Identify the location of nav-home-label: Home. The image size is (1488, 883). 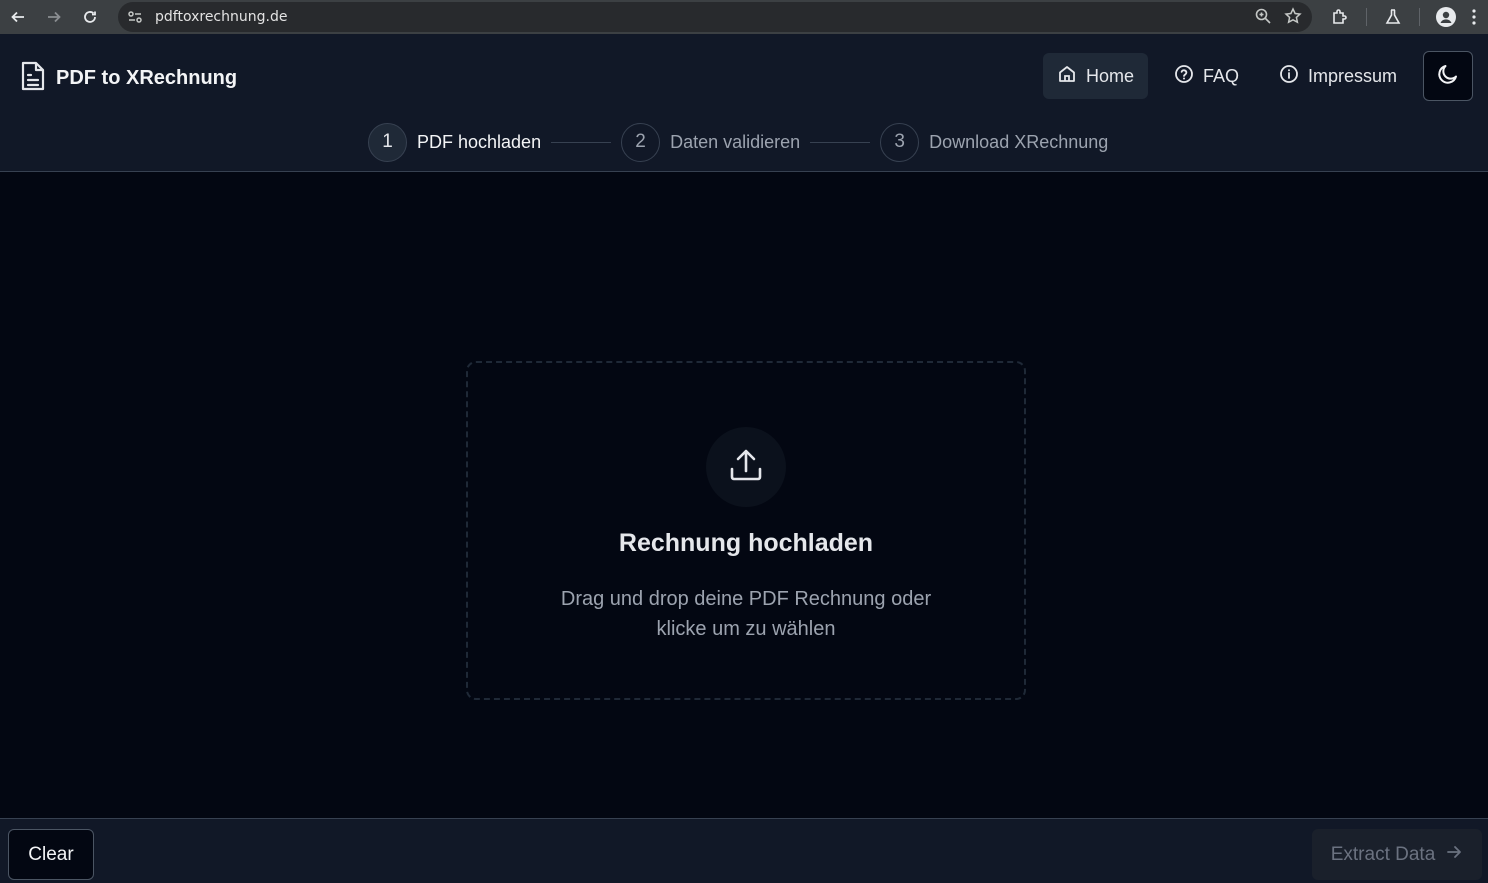
(1109, 75).